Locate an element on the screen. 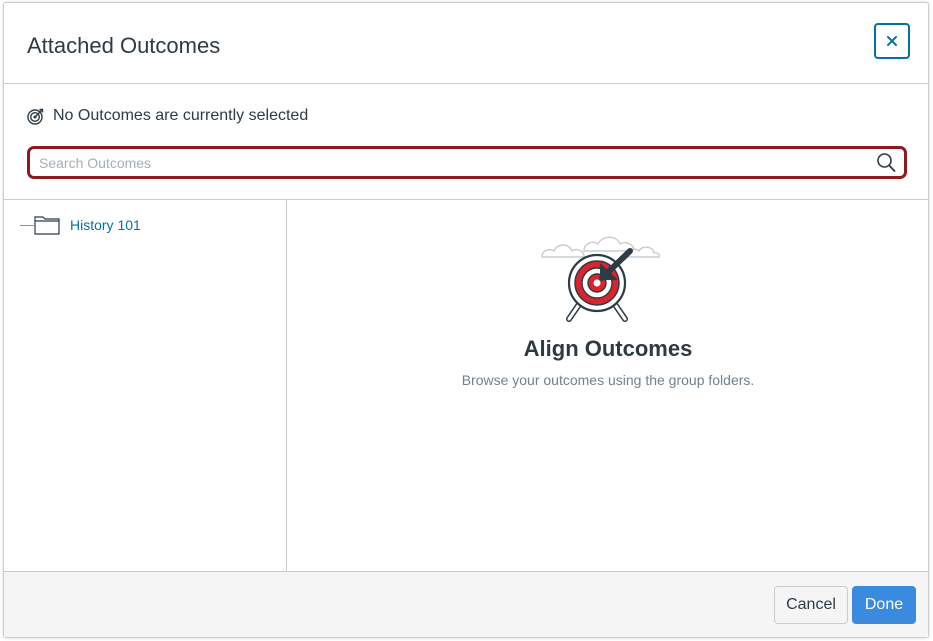 Image resolution: width=933 pixels, height=641 pixels. tree-connector is located at coordinates (27, 225).